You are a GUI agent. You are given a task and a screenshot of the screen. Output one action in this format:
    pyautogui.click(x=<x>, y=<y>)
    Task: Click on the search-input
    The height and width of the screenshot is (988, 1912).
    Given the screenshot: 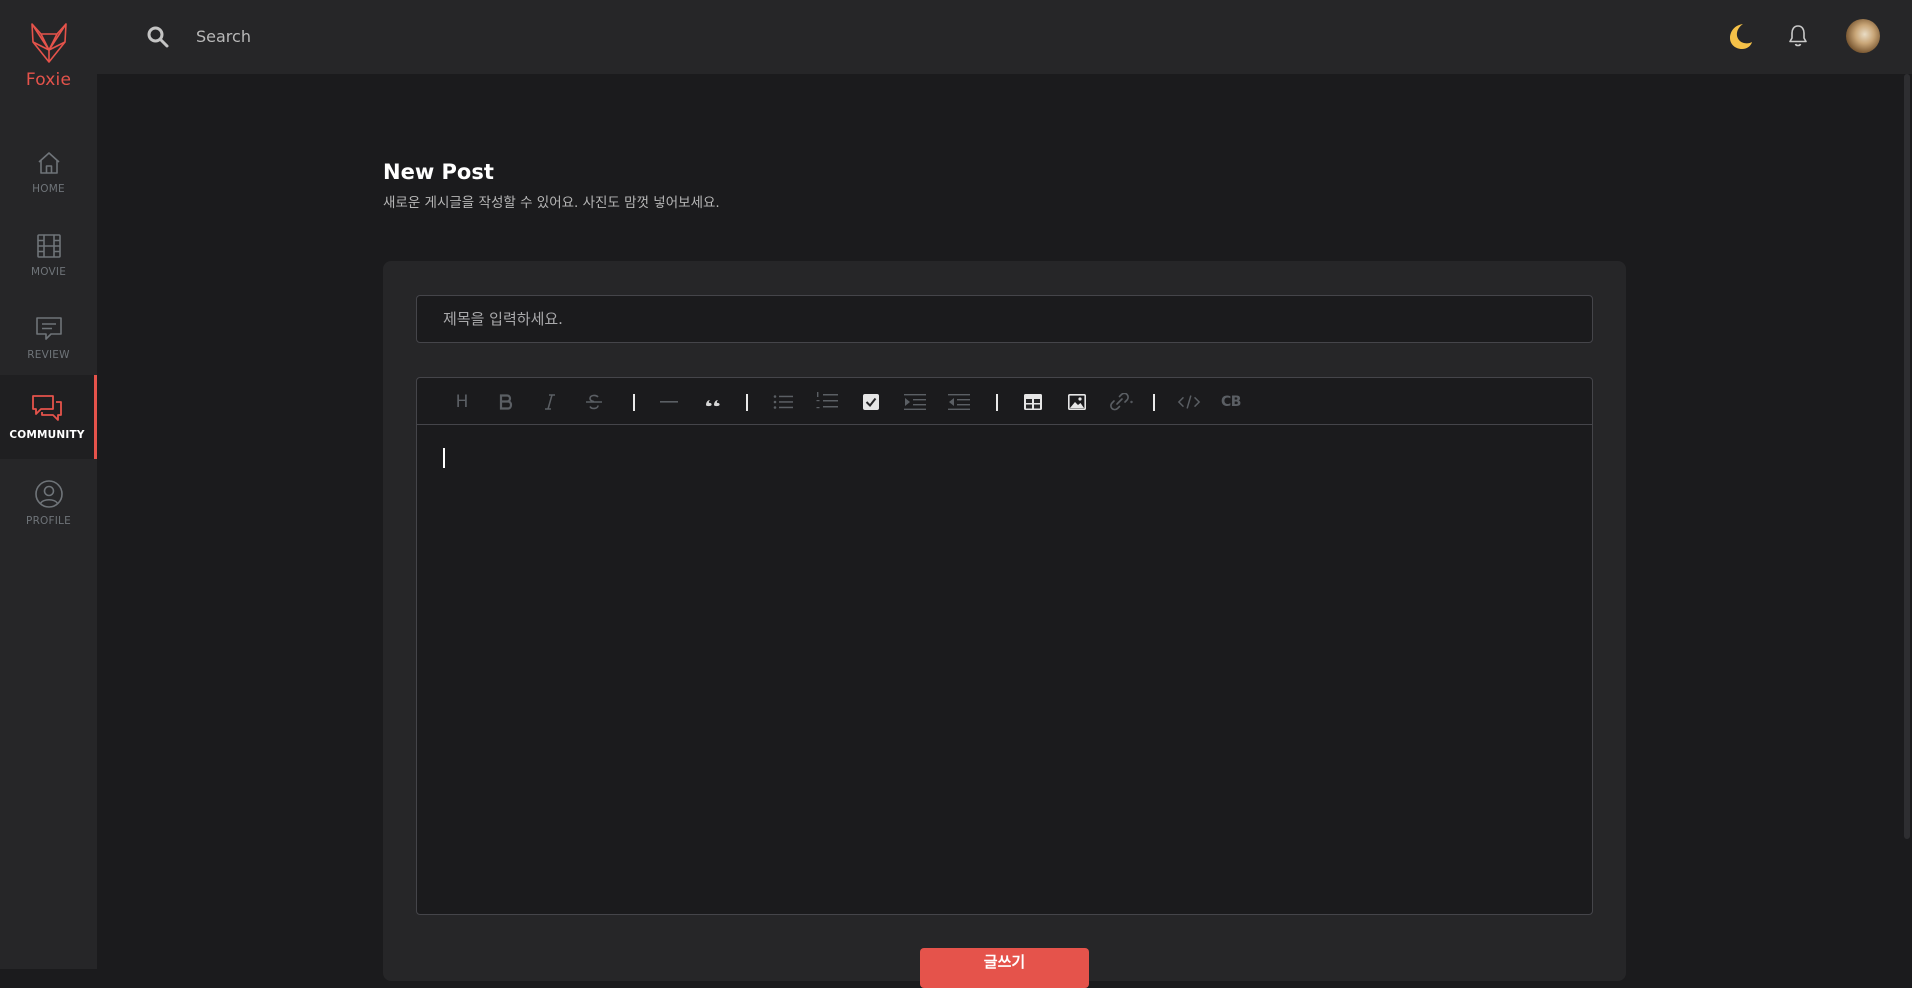 What is the action you would take?
    pyautogui.click(x=396, y=36)
    